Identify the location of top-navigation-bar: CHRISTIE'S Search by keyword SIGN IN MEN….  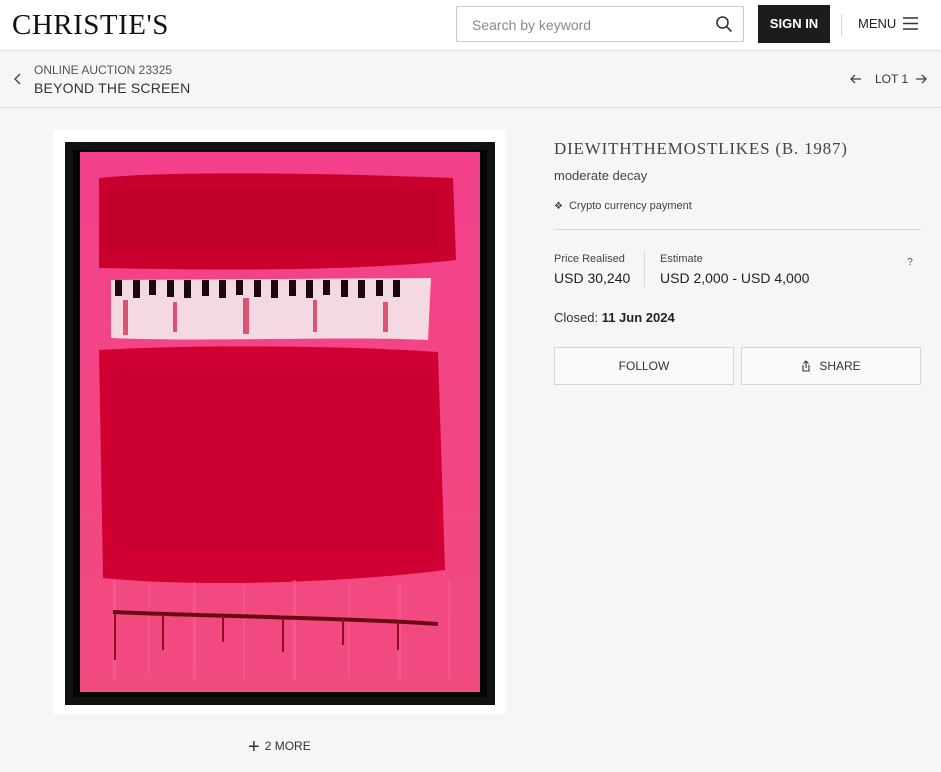
(470, 25).